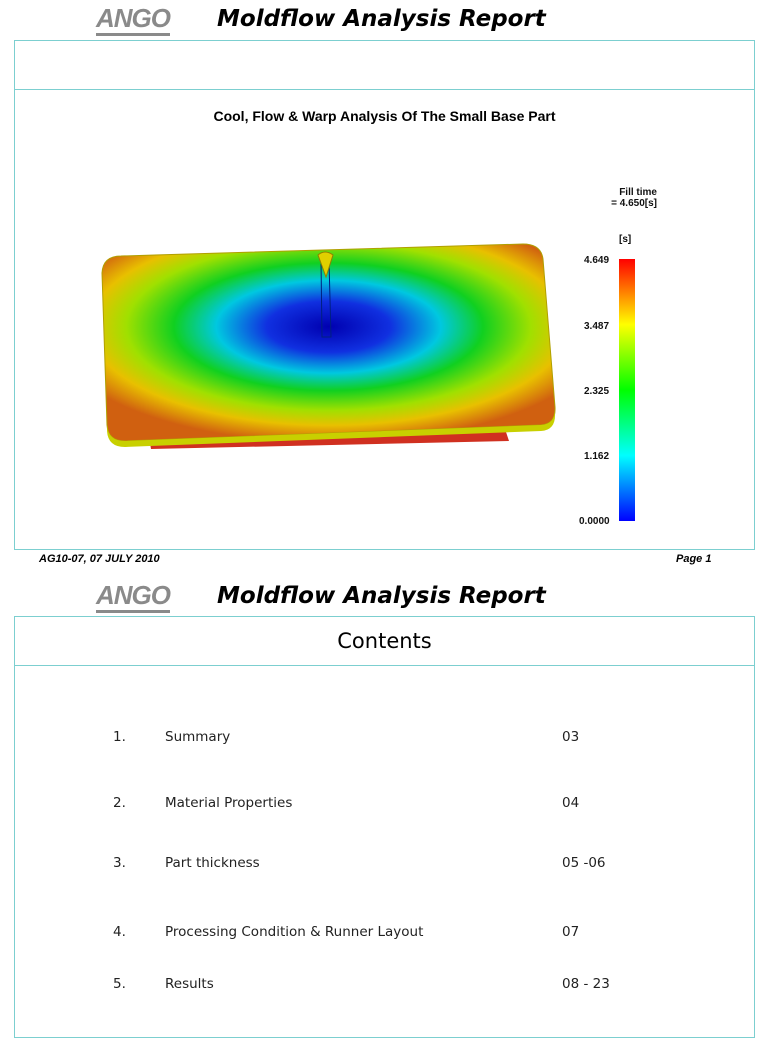  I want to click on toc-page: 08 - 23, so click(586, 984).